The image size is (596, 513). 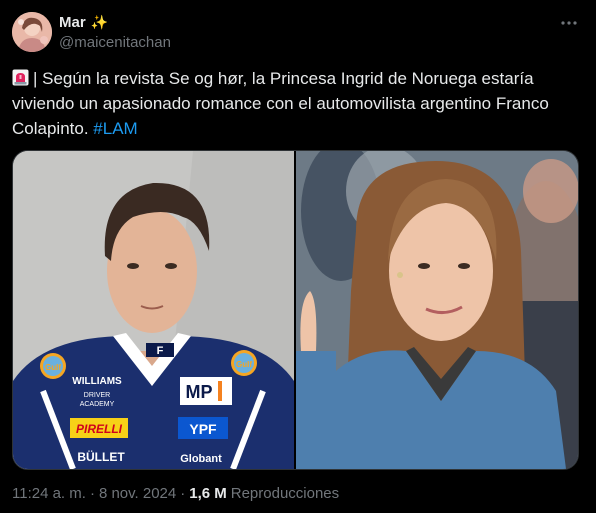 What do you see at coordinates (208, 493) in the screenshot?
I see `views-count: 1,6 M` at bounding box center [208, 493].